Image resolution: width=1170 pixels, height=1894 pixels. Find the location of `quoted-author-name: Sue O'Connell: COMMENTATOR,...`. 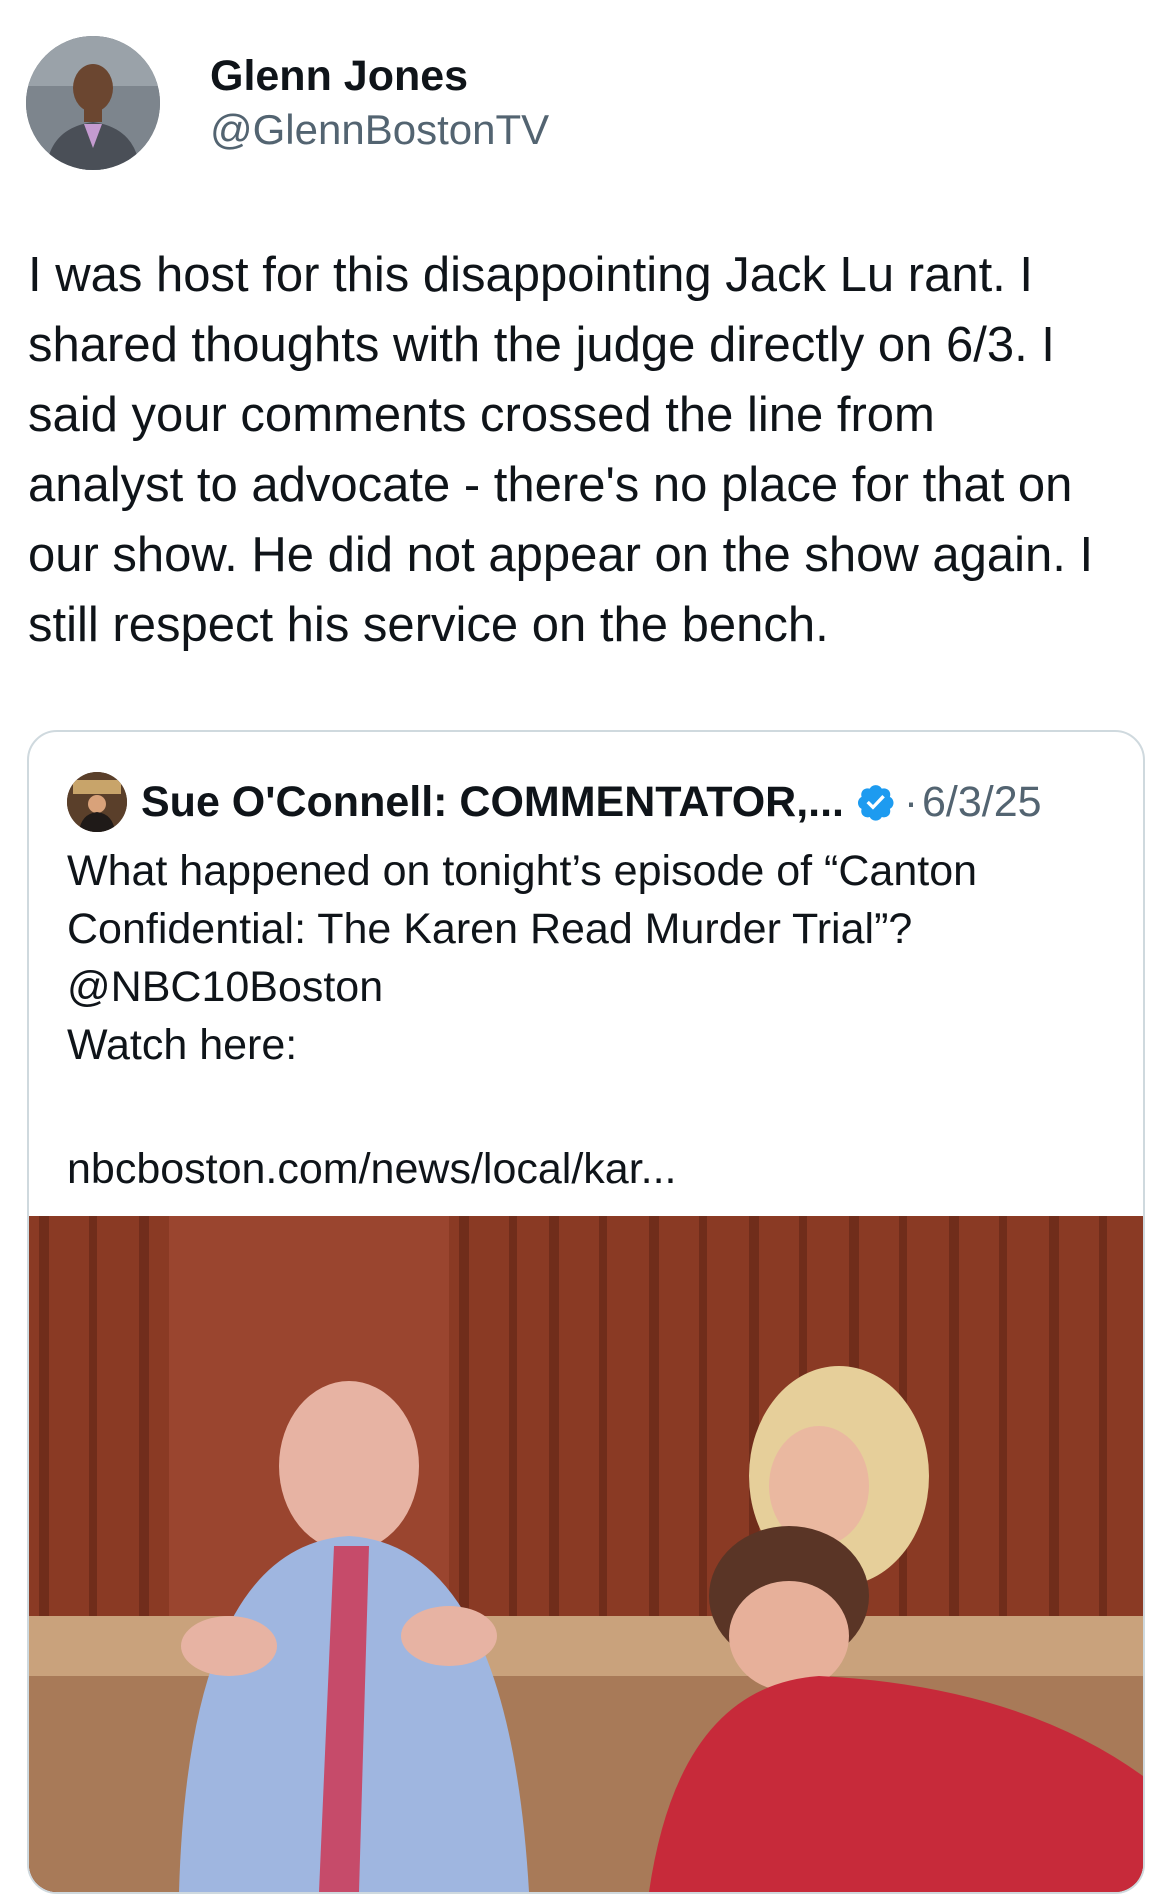

quoted-author-name: Sue O'Connell: COMMENTATOR,... is located at coordinates (492, 802).